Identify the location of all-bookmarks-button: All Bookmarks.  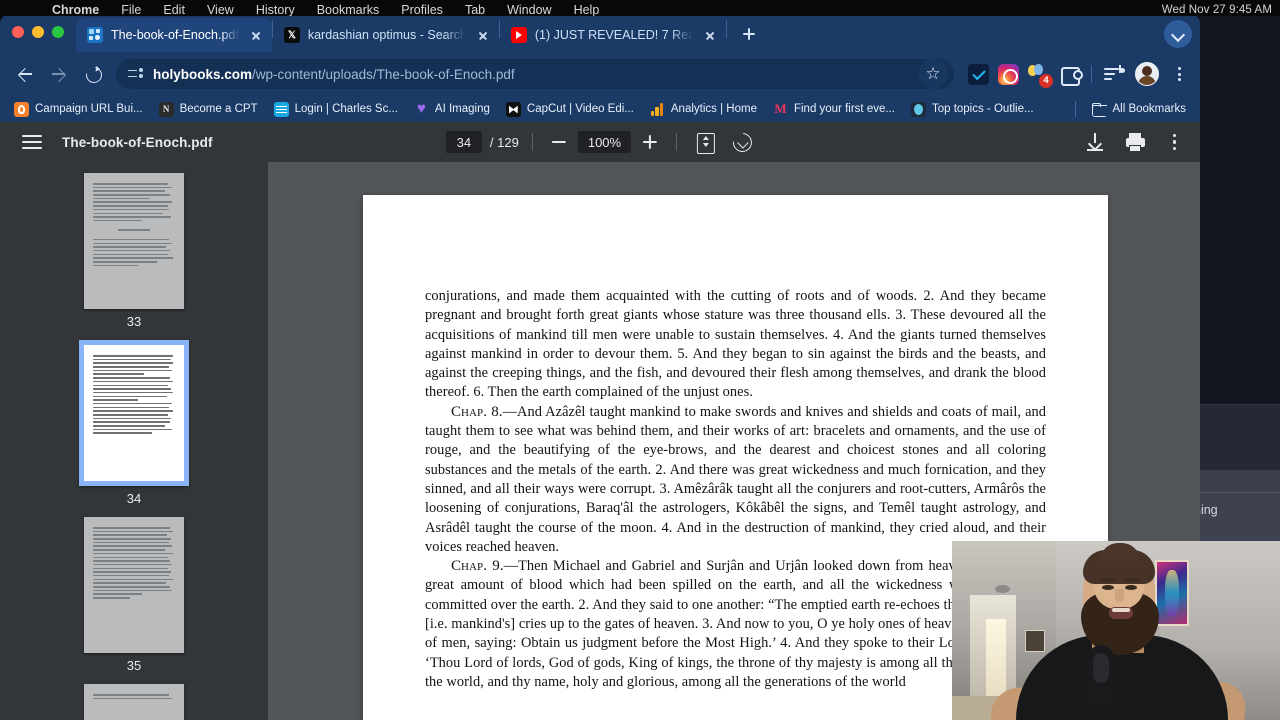
(1139, 109).